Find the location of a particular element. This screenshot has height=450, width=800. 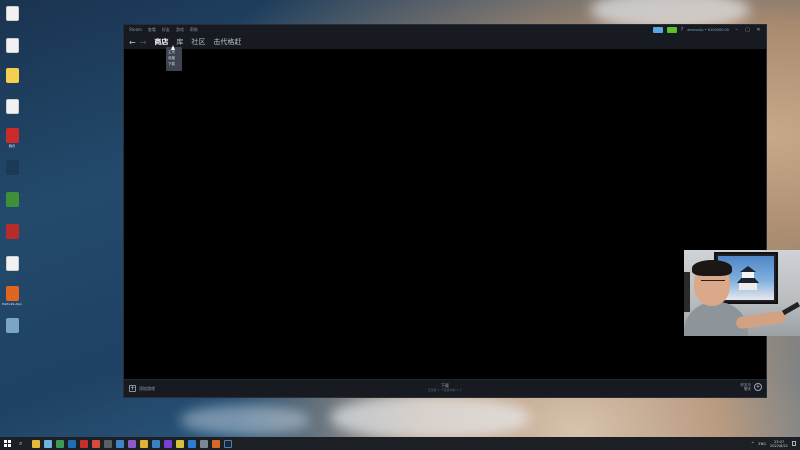

taskbar-app-explorer is located at coordinates (36, 443).